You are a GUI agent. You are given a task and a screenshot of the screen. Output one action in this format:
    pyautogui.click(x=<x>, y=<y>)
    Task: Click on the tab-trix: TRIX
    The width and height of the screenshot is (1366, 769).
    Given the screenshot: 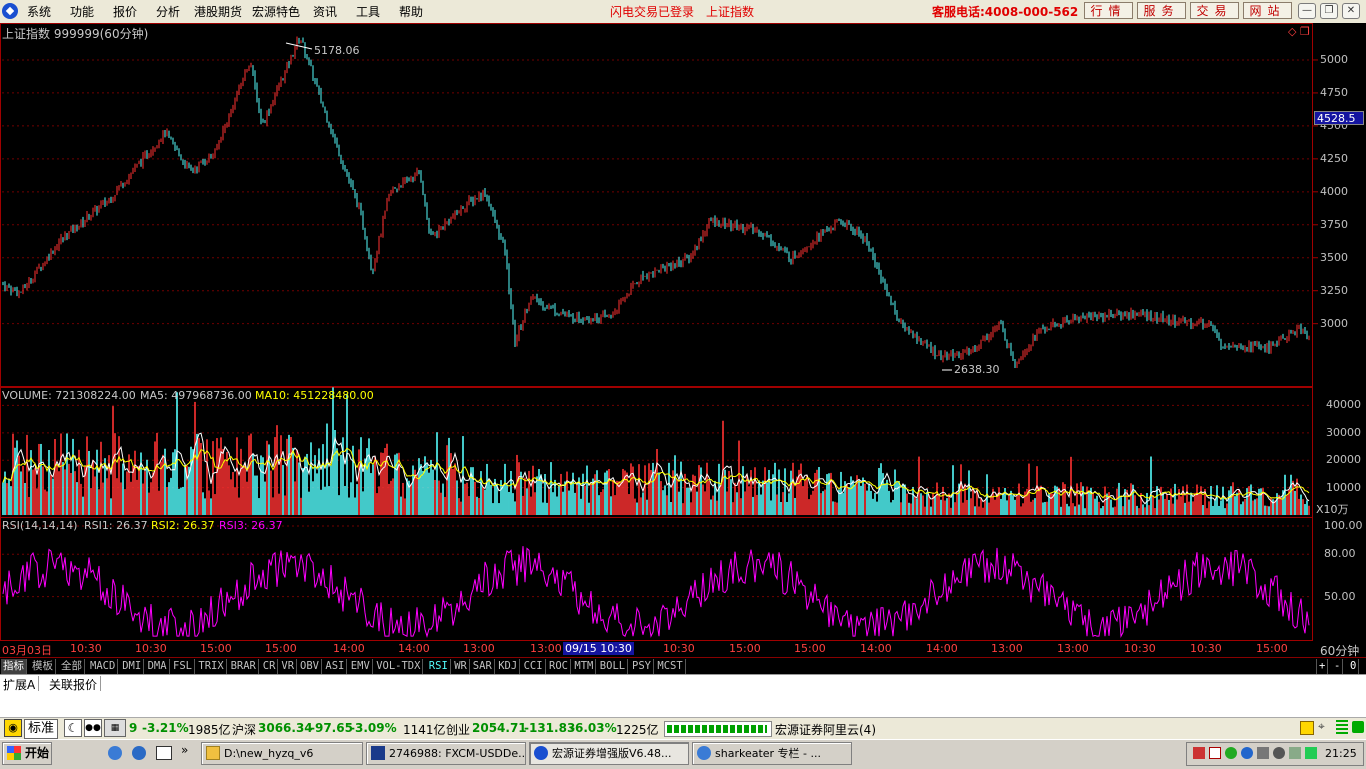 What is the action you would take?
    pyautogui.click(x=211, y=666)
    